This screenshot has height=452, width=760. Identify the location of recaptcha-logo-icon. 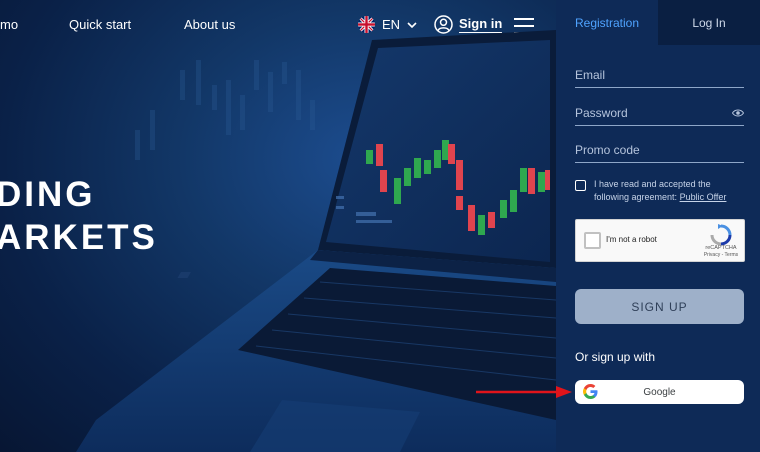
(721, 235).